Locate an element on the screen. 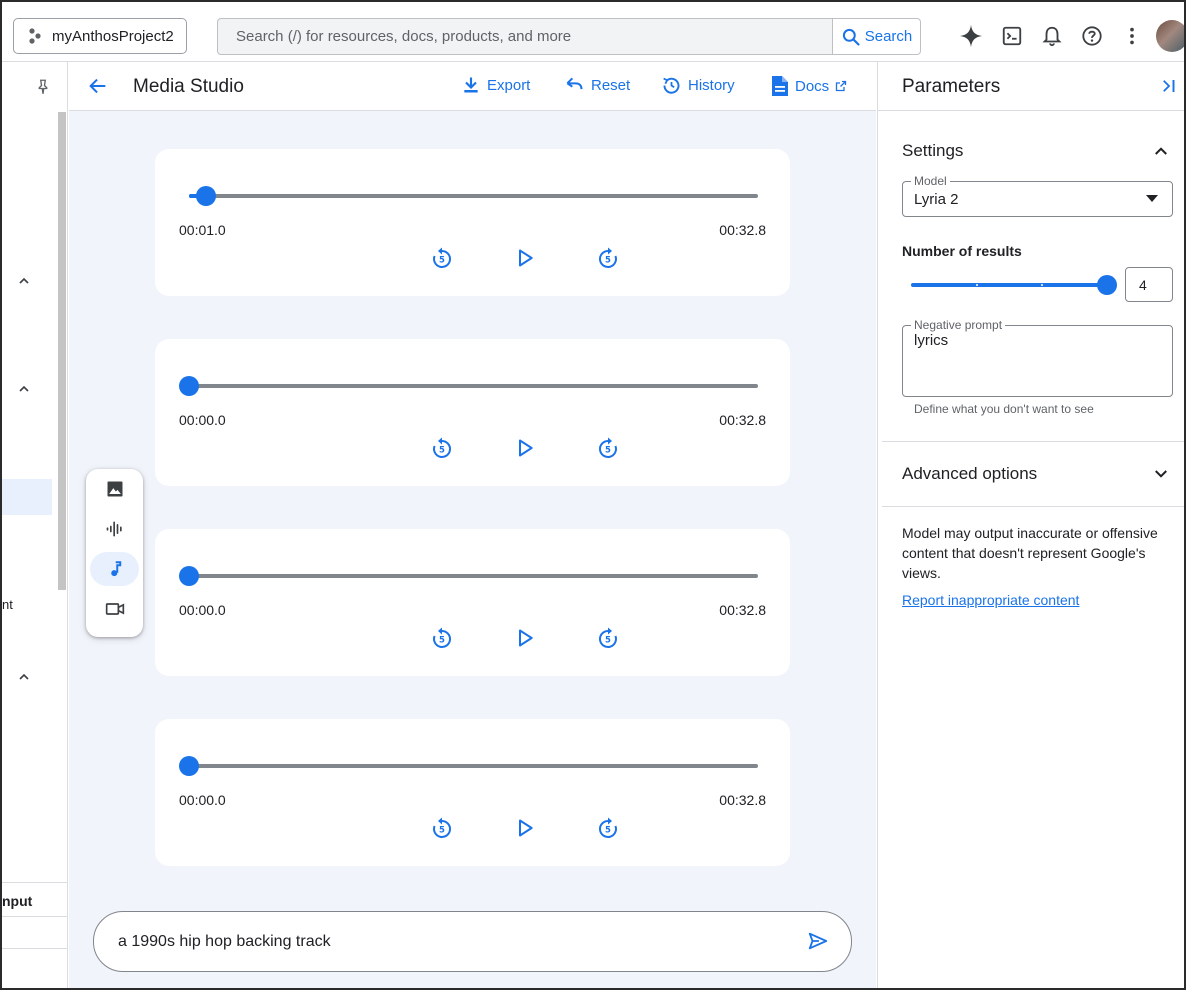 The width and height of the screenshot is (1186, 990). advanced-options-title: Advanced options is located at coordinates (969, 474).